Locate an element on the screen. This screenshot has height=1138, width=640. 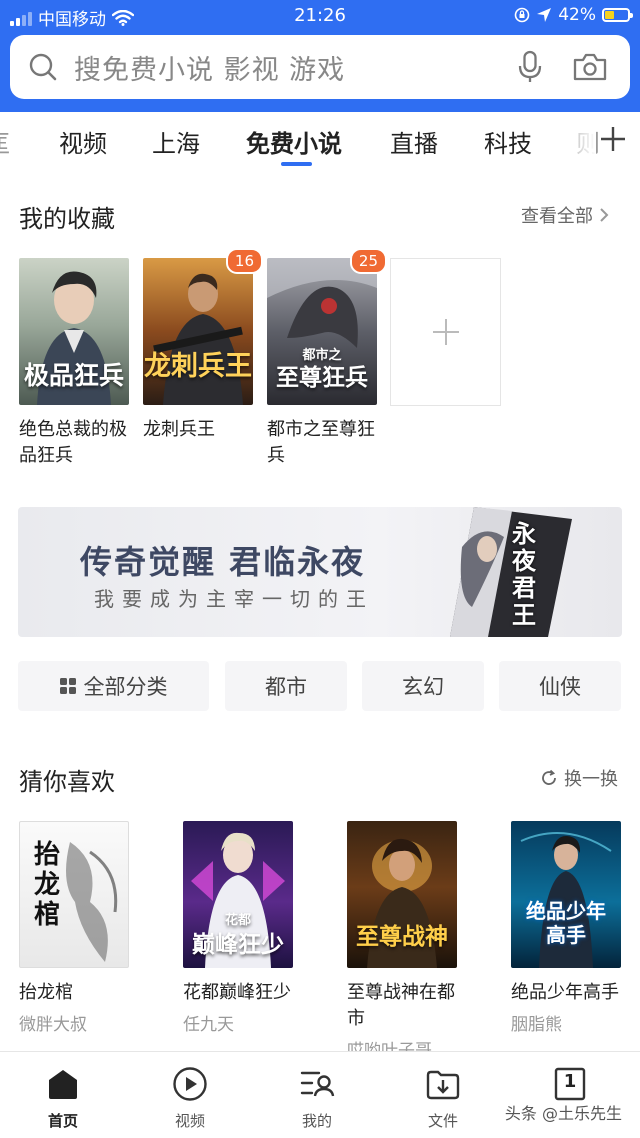
category-label: 都市 is located at coordinates (286, 687).